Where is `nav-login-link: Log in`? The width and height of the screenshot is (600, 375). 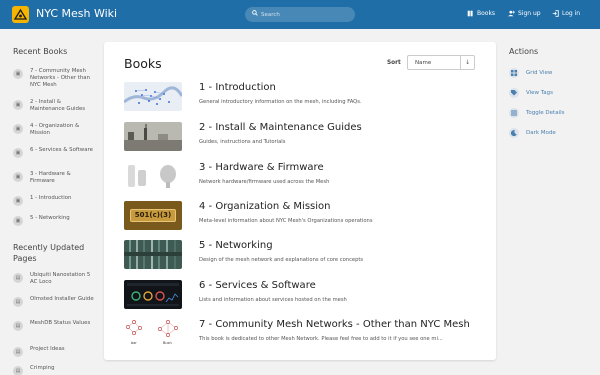
nav-login-link: Log in is located at coordinates (566, 13).